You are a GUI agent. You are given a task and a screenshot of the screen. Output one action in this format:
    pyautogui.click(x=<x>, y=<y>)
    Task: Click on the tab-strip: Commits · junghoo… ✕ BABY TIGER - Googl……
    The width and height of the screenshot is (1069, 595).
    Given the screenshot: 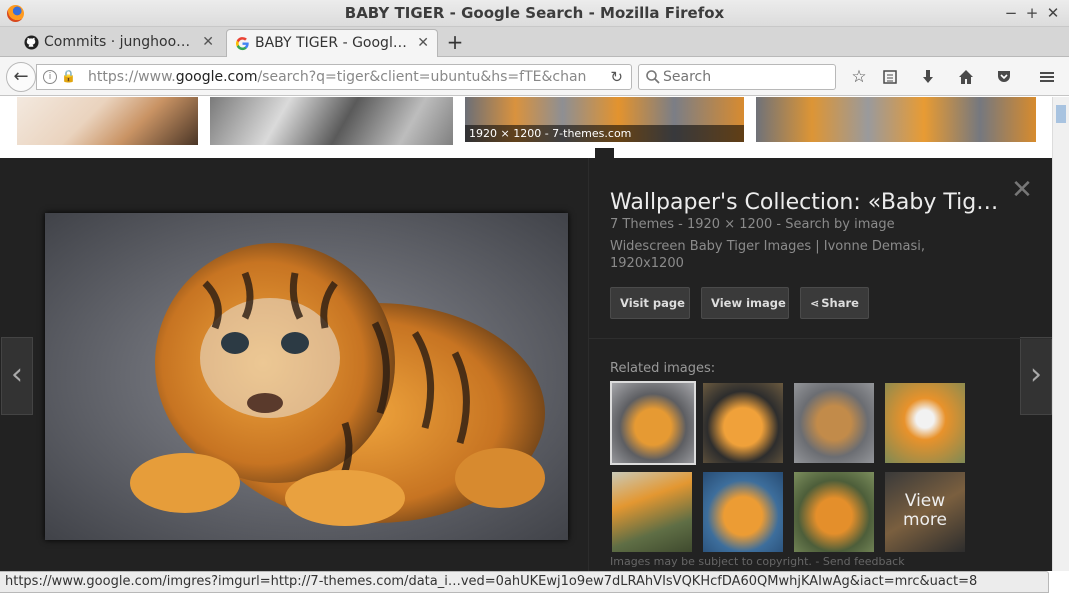 What is the action you would take?
    pyautogui.click(x=534, y=42)
    